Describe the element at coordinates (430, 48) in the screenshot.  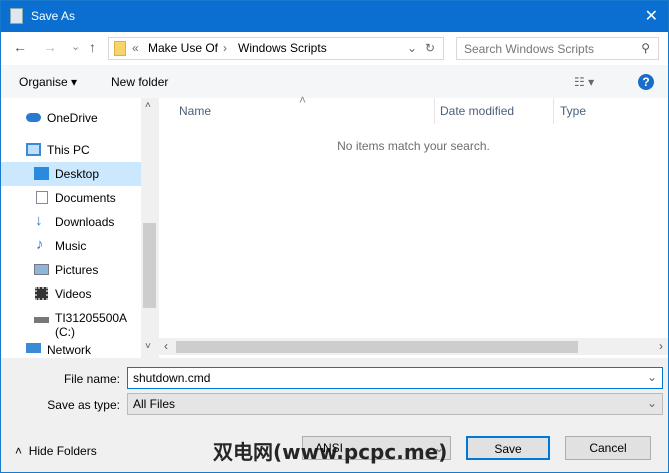
I see `refresh-button: ↻` at that location.